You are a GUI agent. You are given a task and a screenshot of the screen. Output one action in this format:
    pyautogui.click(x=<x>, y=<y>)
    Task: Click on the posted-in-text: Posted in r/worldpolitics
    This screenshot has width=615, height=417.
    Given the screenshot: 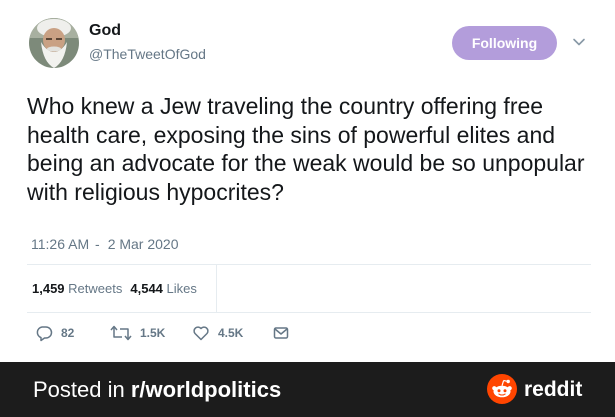 What is the action you would take?
    pyautogui.click(x=157, y=390)
    